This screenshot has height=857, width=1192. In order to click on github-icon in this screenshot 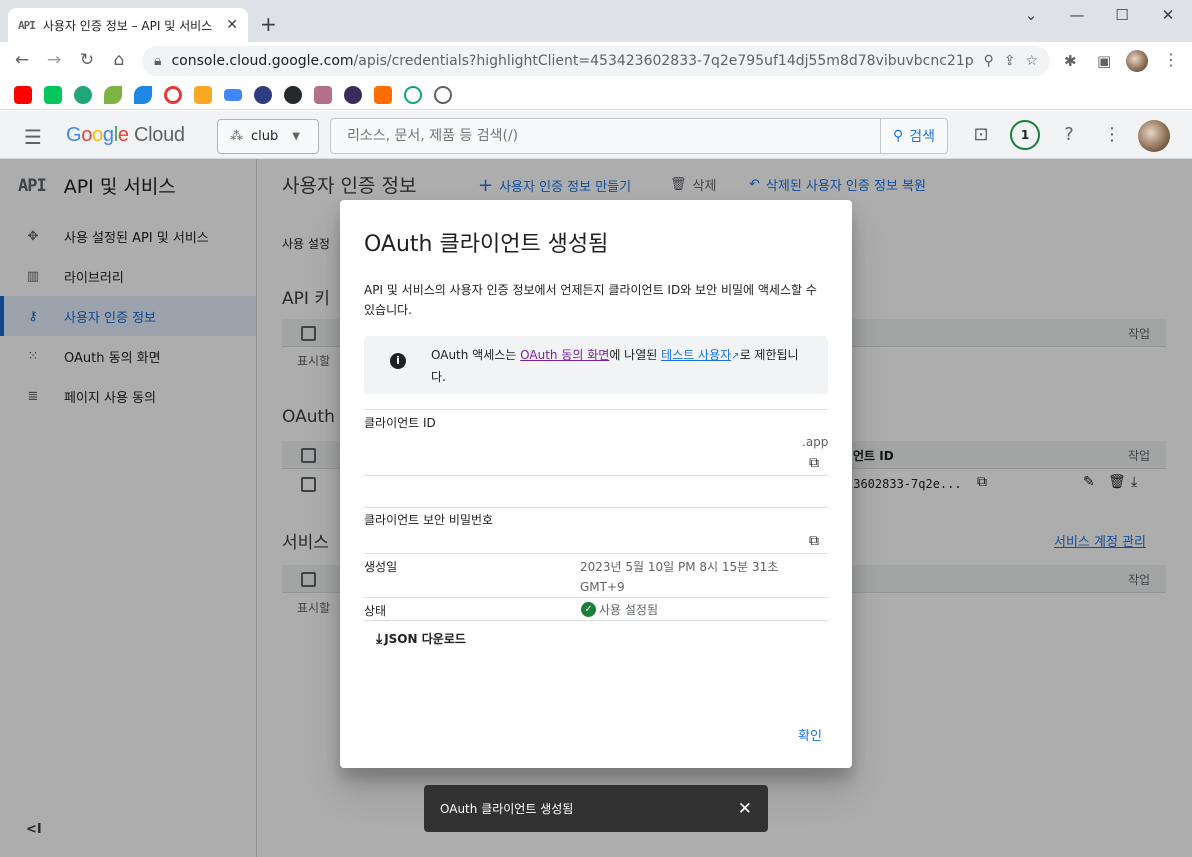, I will do `click(293, 94)`.